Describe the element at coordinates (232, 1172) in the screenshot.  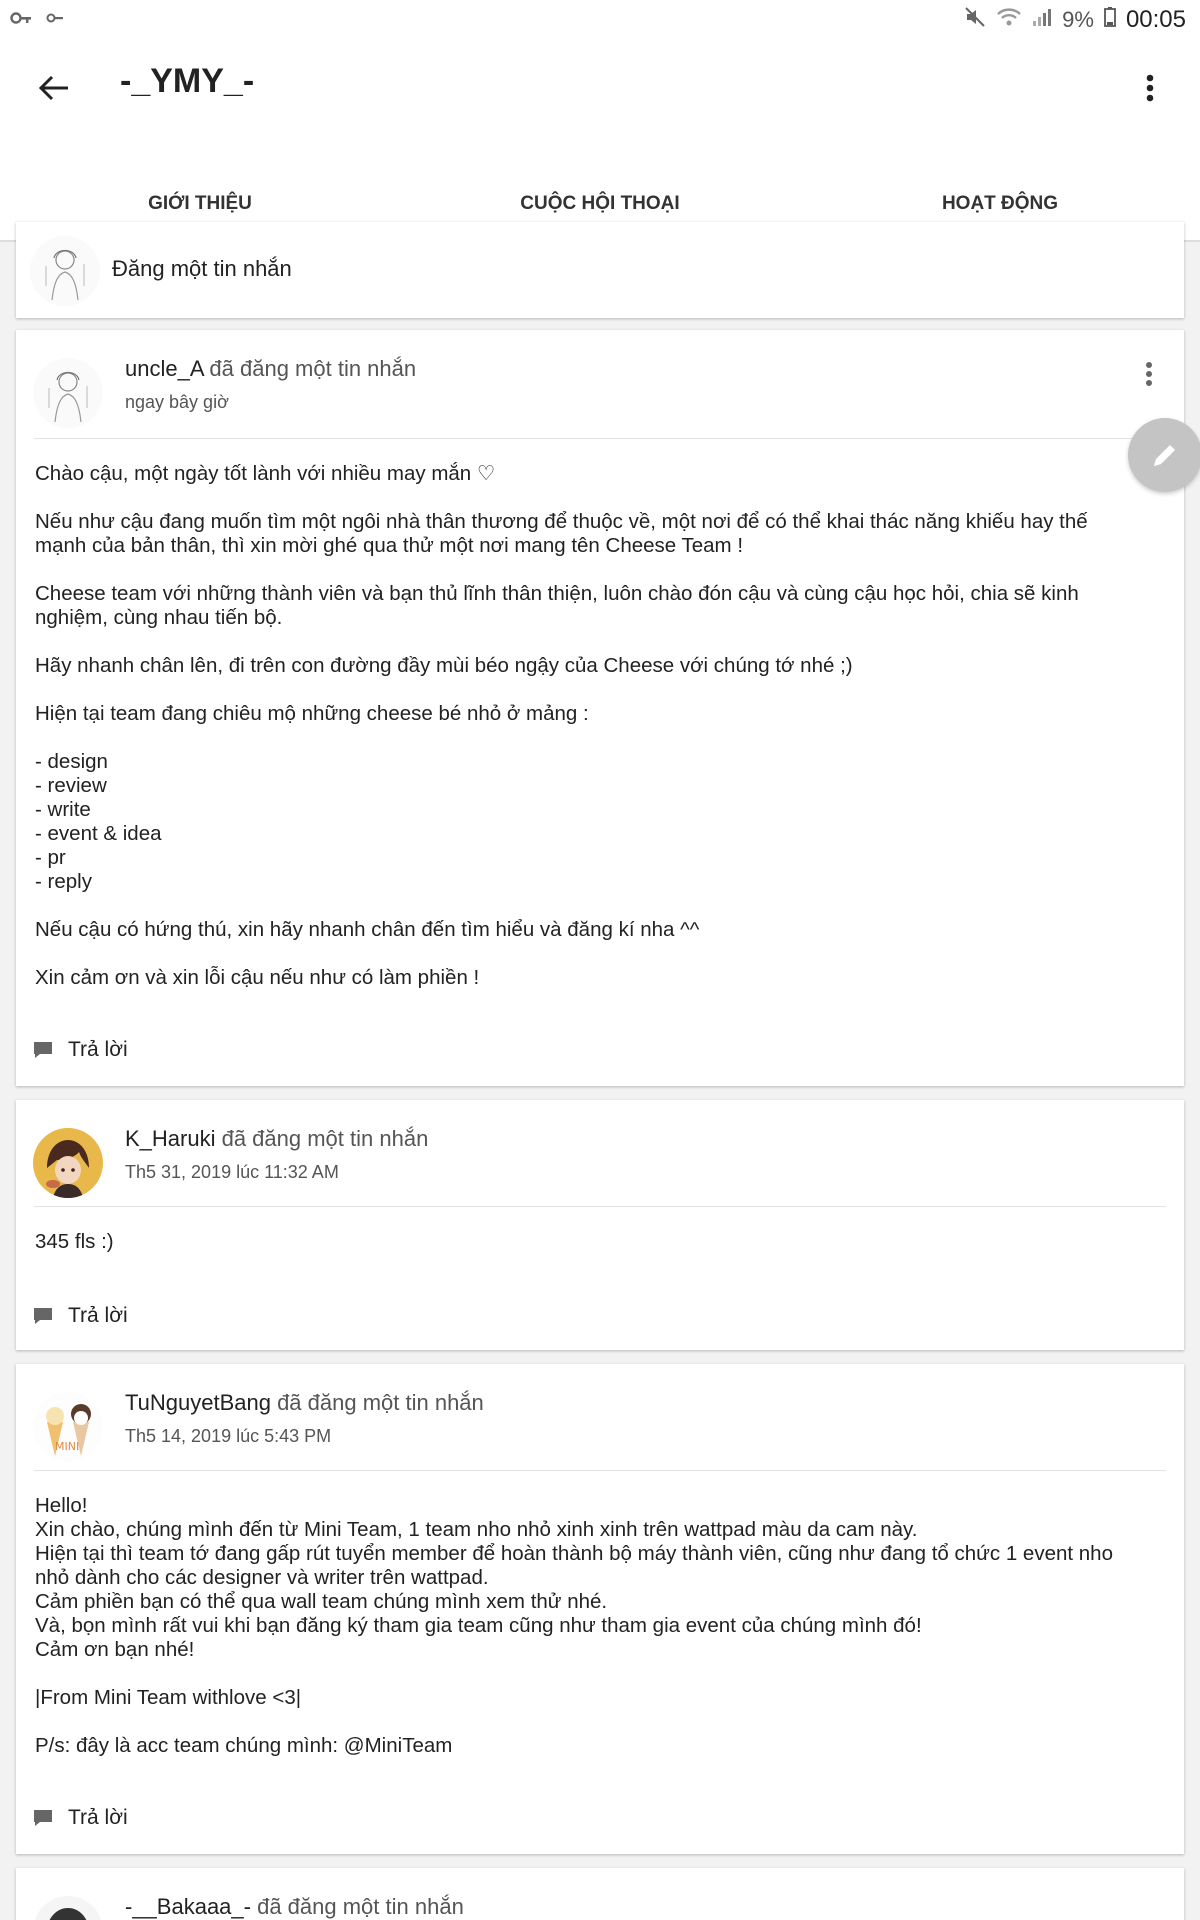
I see `post-timestamp: Th5 31, 2019 lúc 11:32 AM` at that location.